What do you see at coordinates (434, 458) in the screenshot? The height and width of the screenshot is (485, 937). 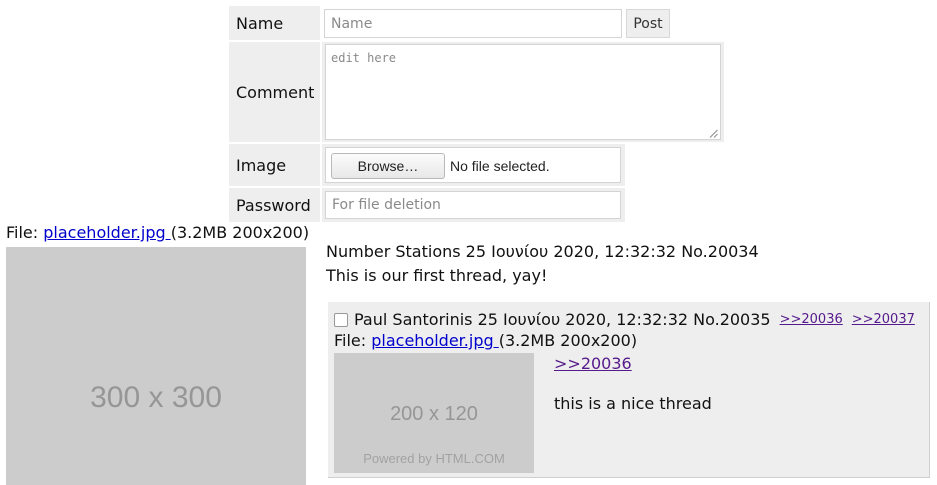 I see `reply-thumb-credit: Powered by HTML.COM` at bounding box center [434, 458].